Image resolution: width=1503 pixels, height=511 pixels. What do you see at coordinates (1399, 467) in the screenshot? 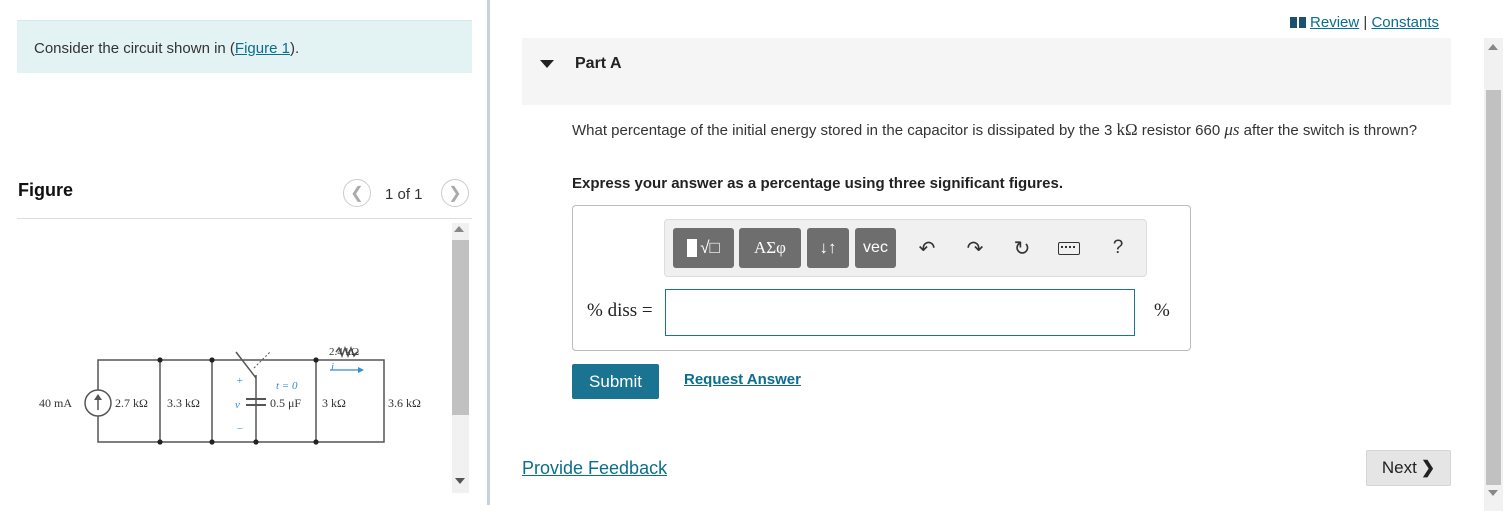
I see `next-label: Next` at bounding box center [1399, 467].